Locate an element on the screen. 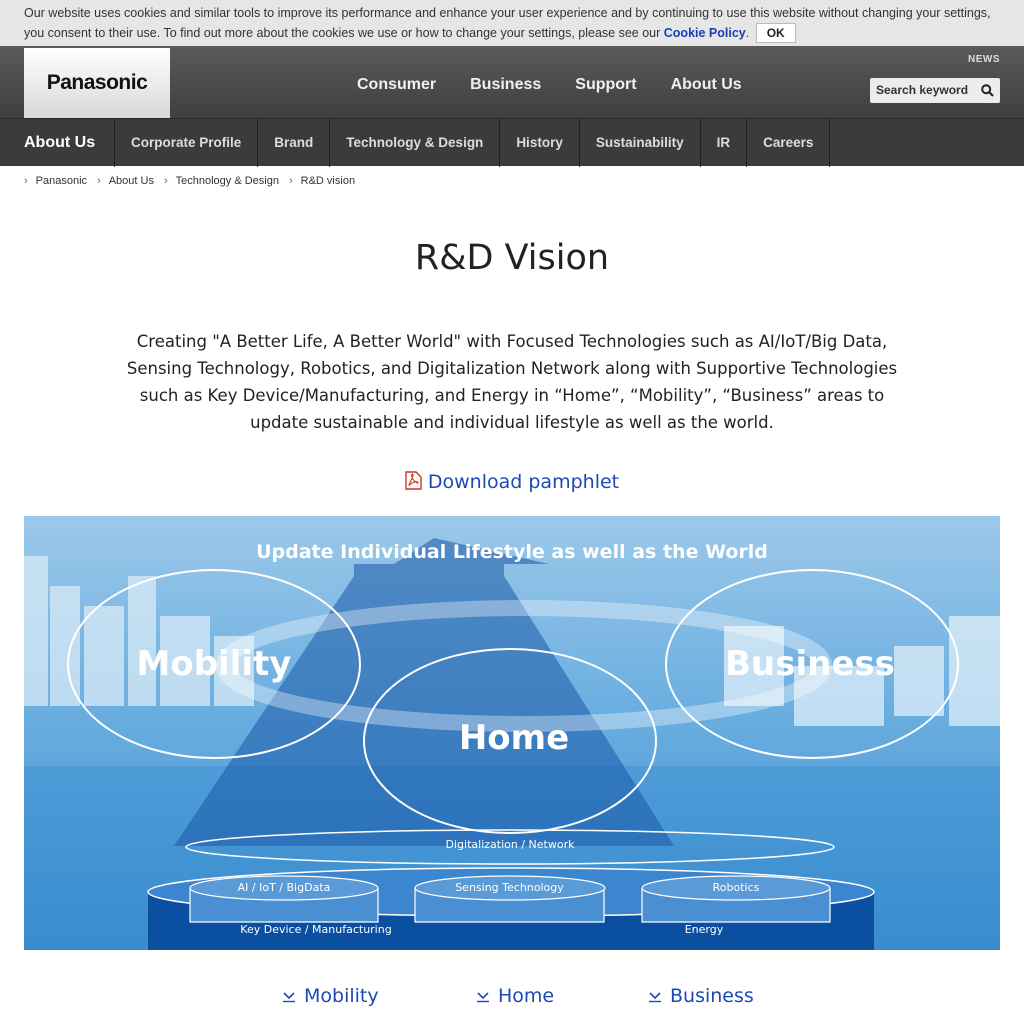 The height and width of the screenshot is (1024, 1024). subnav-brand: Brand is located at coordinates (294, 143).